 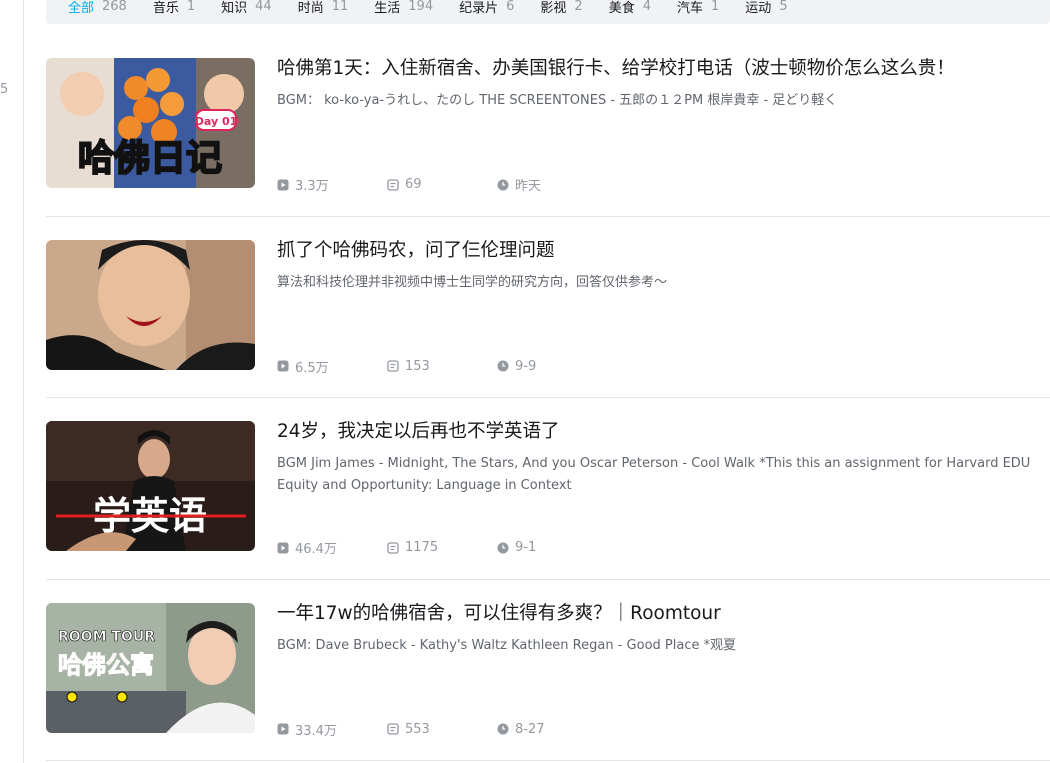 What do you see at coordinates (526, 366) in the screenshot?
I see `publish-date-value: 9-9` at bounding box center [526, 366].